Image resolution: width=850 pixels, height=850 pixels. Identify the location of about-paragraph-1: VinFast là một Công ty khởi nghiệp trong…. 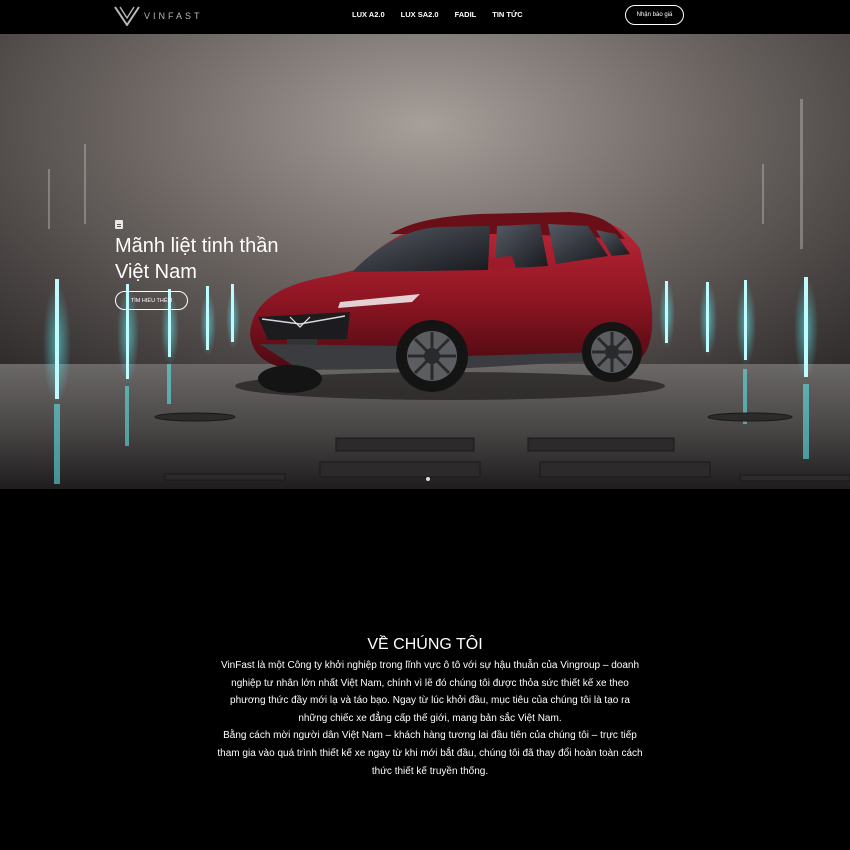
(430, 692).